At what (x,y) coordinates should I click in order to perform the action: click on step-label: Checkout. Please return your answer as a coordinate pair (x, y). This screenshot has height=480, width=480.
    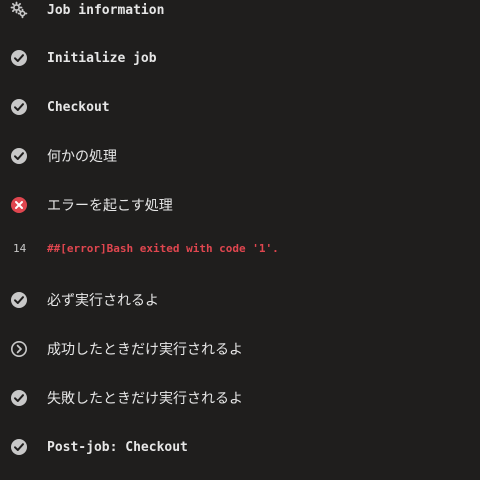
    Looking at the image, I should click on (78, 107).